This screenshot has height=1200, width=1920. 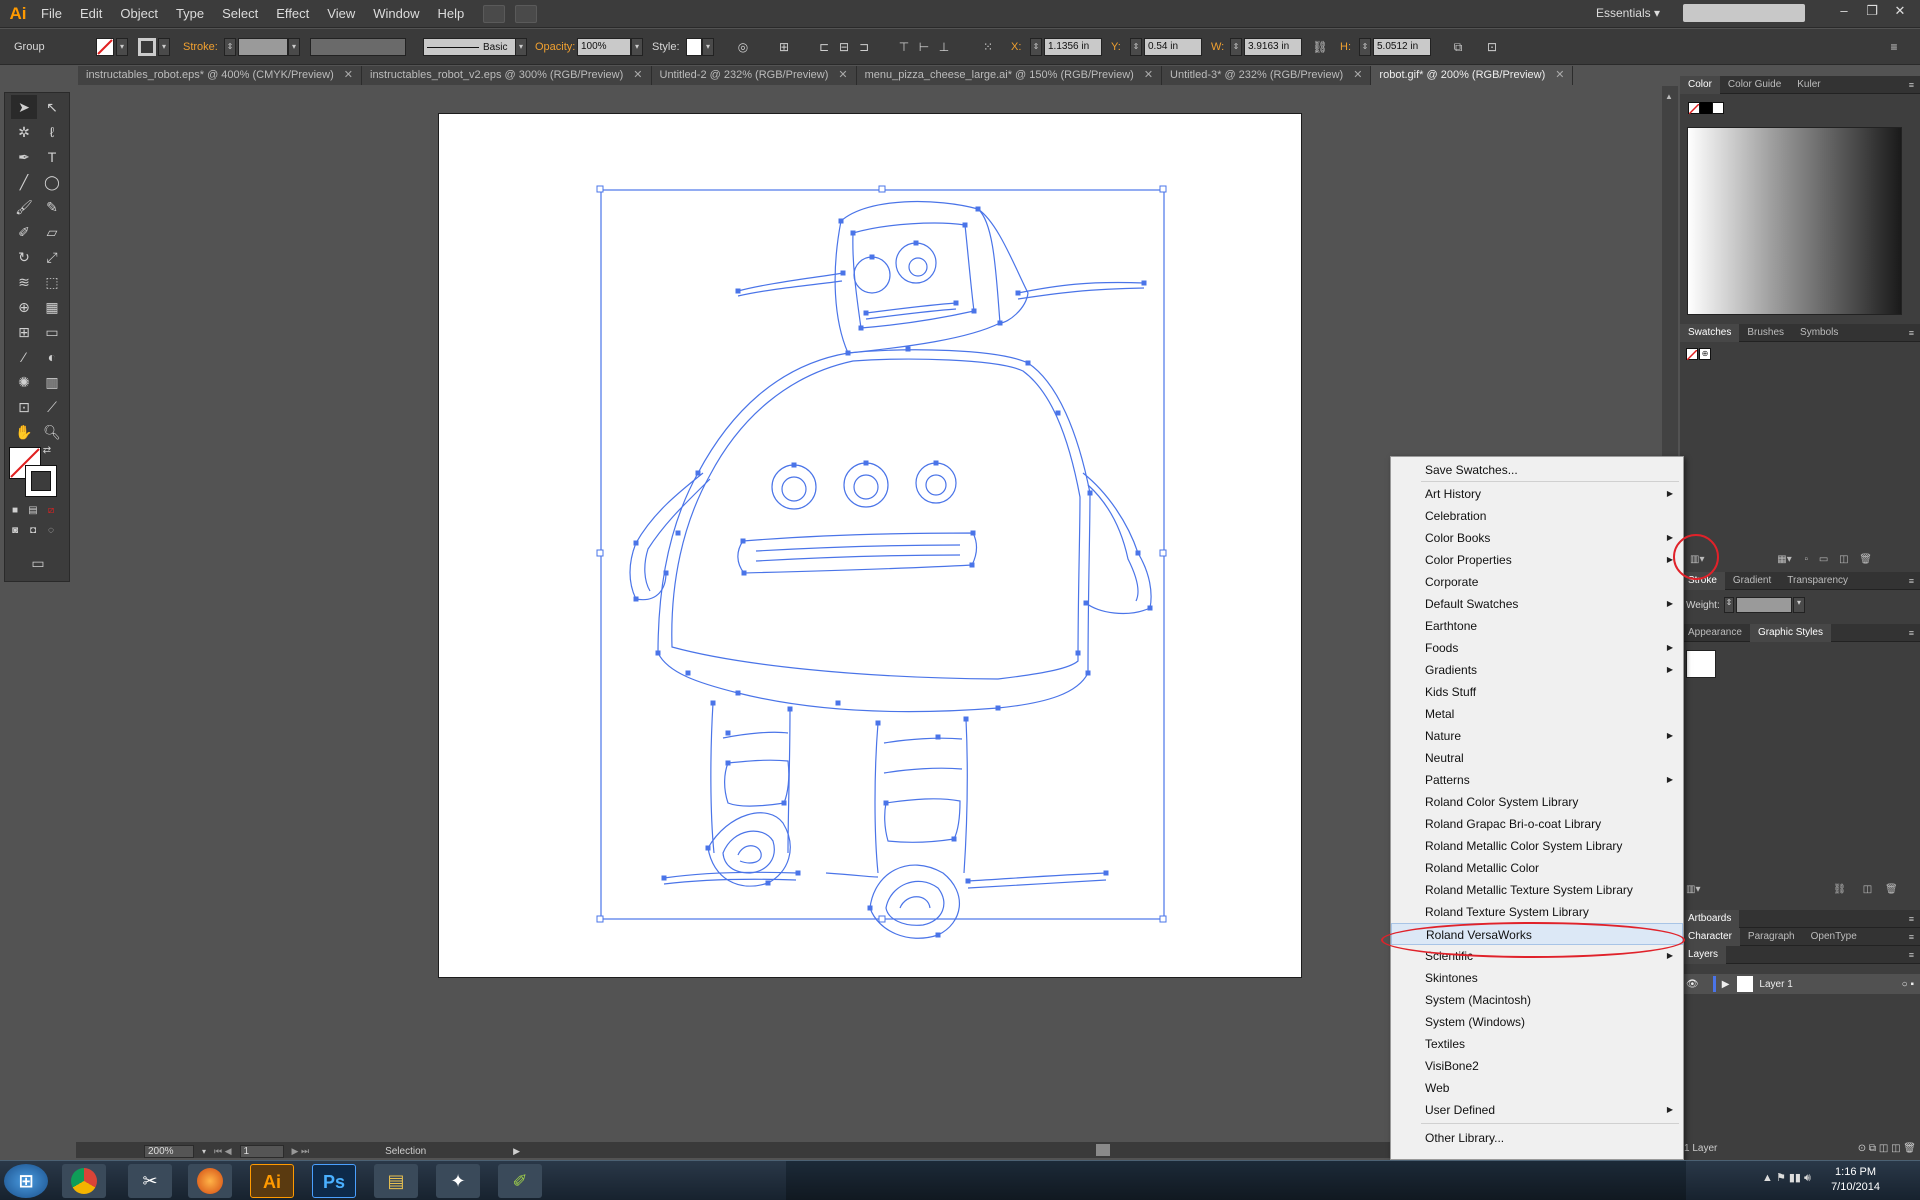 What do you see at coordinates (1136, 47) in the screenshot?
I see `y-stepper: ⇕` at bounding box center [1136, 47].